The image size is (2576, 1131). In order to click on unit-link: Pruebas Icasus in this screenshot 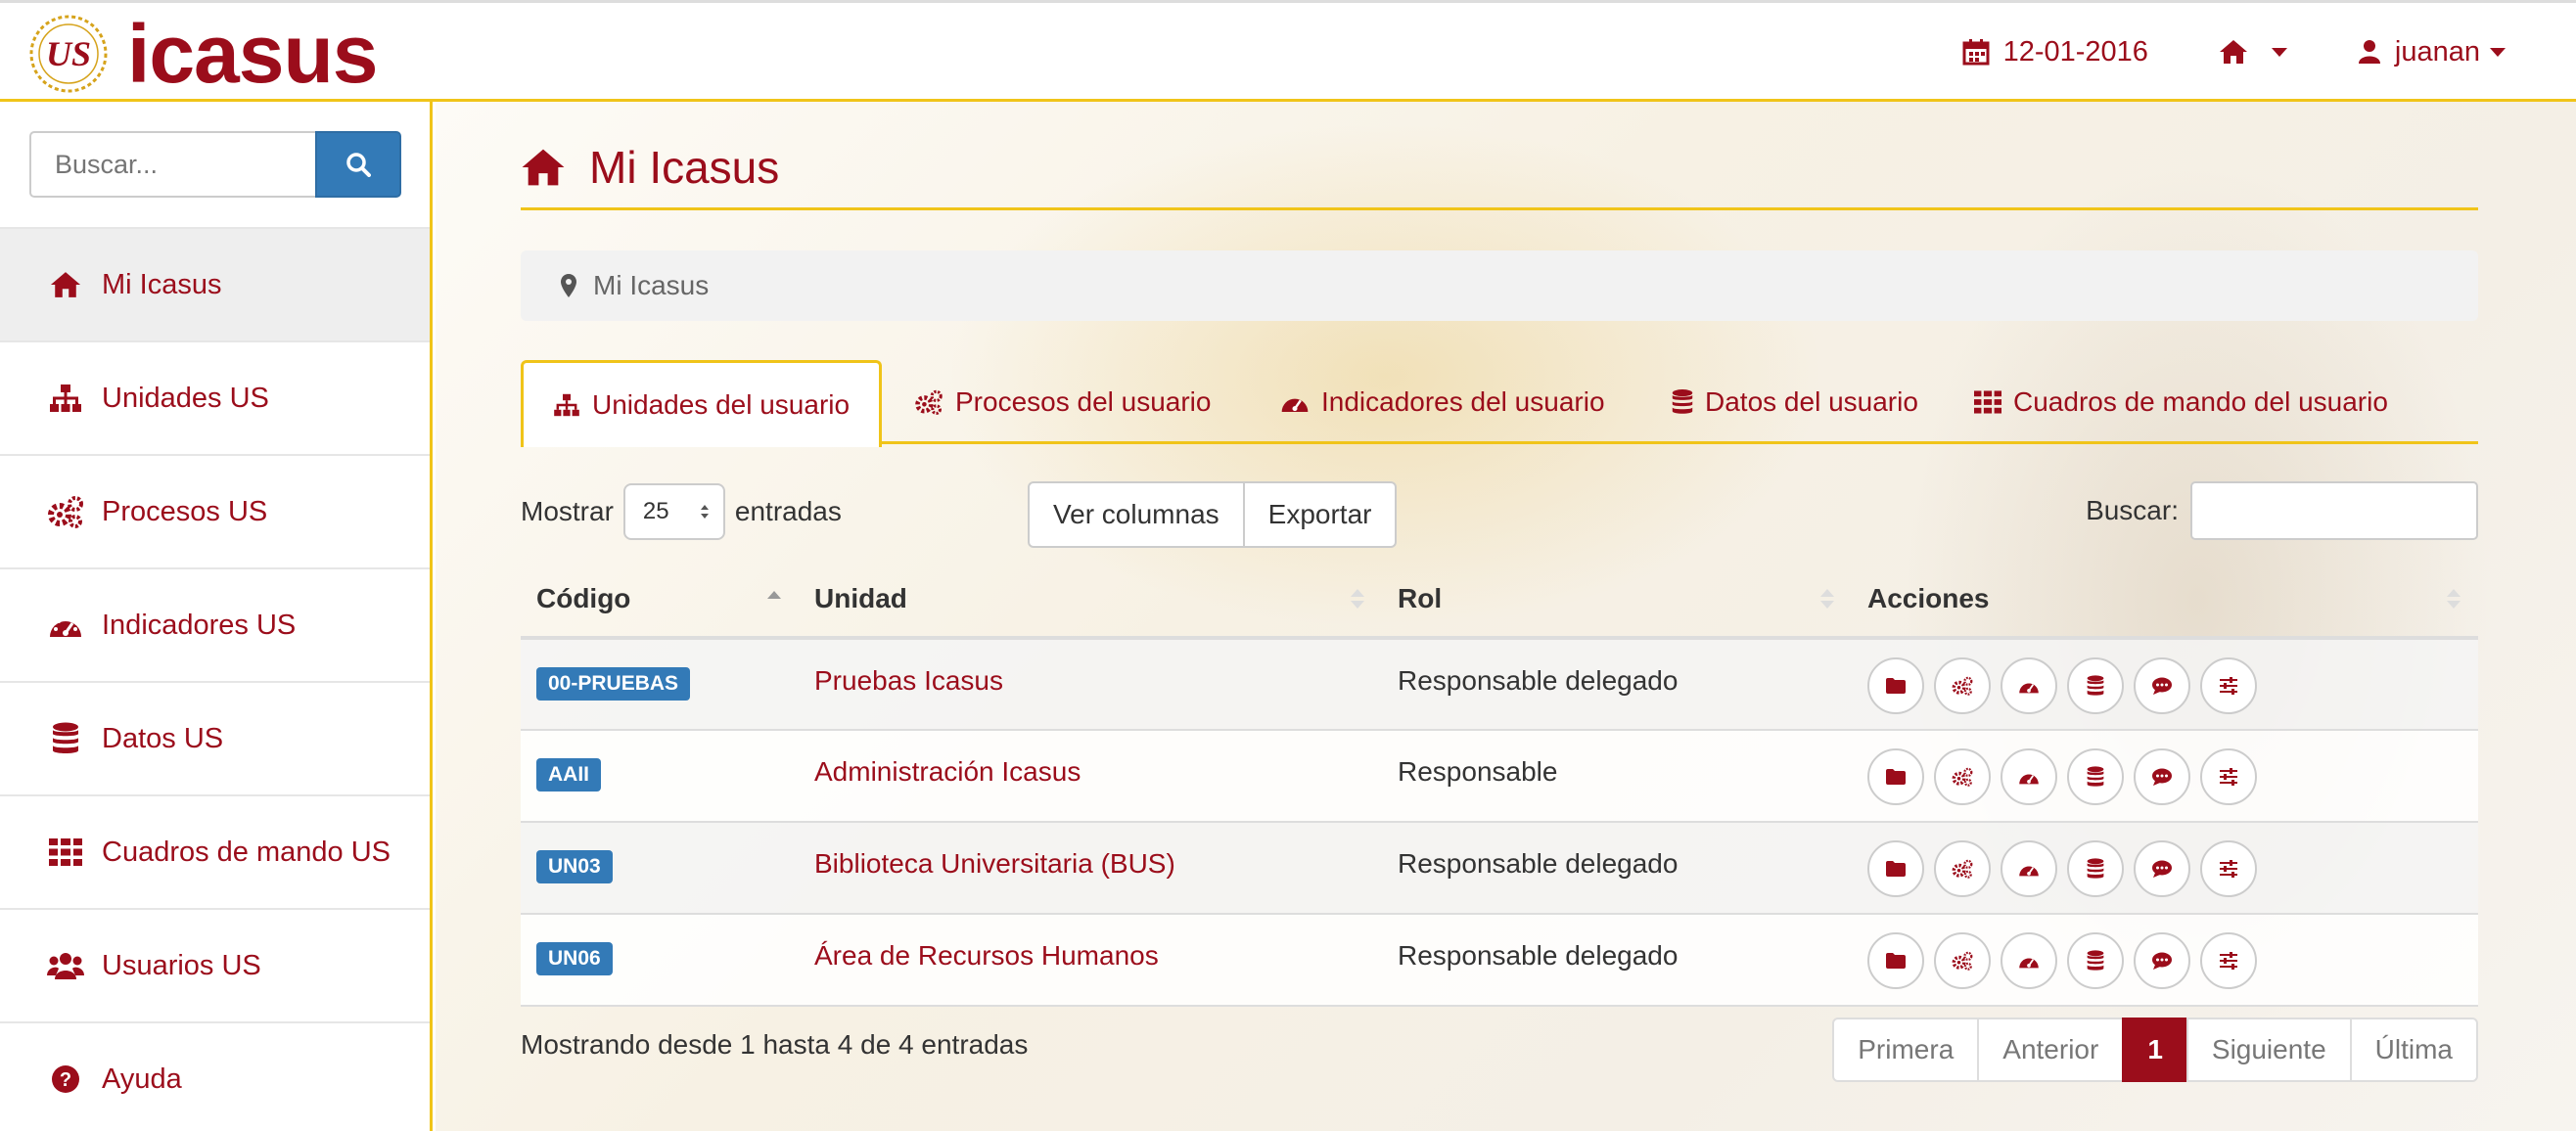, I will do `click(909, 680)`.